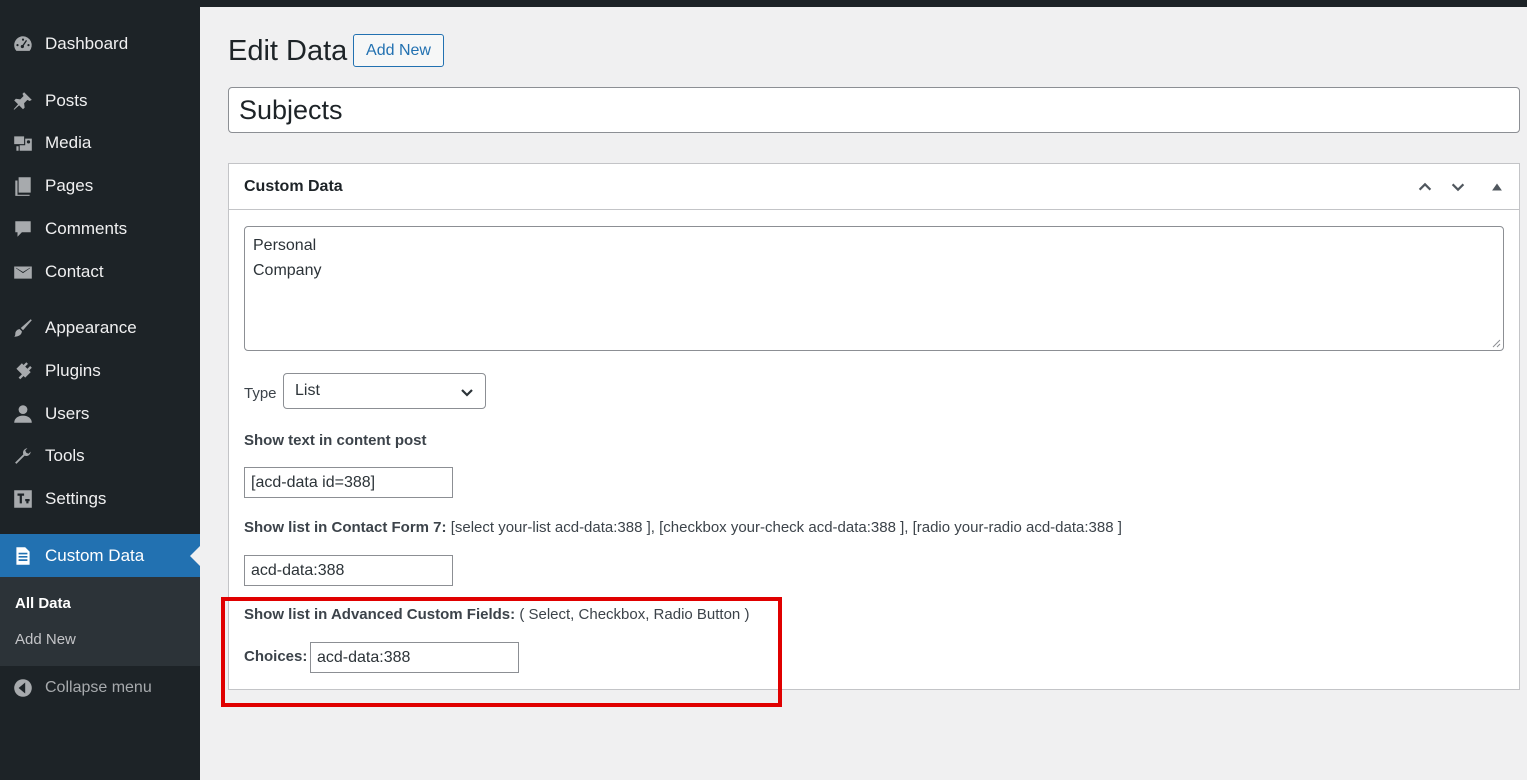 This screenshot has height=780, width=1527. What do you see at coordinates (1497, 187) in the screenshot?
I see `toggle-panel-icon` at bounding box center [1497, 187].